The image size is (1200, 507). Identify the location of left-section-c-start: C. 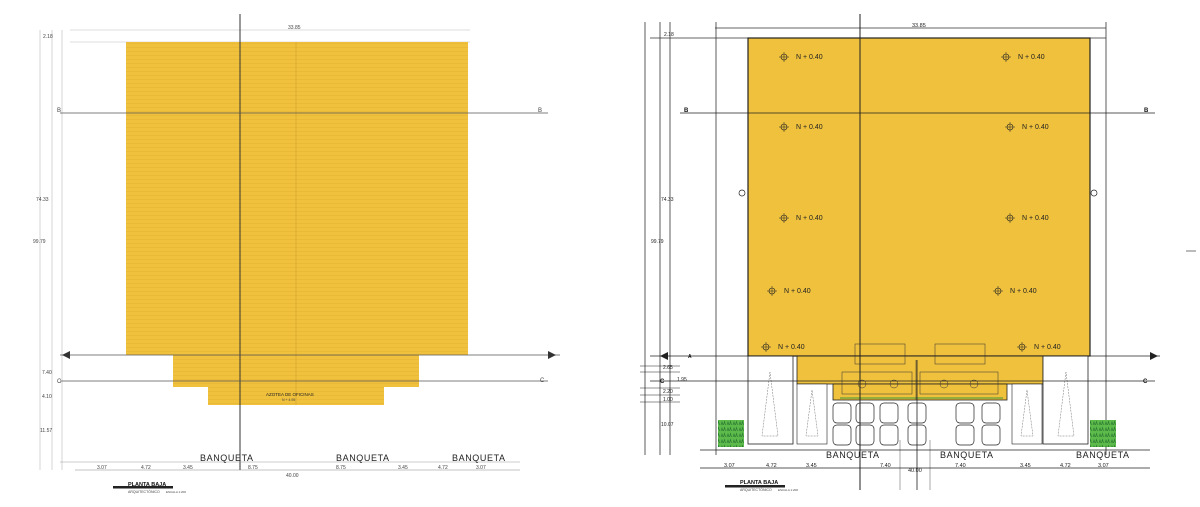
(59, 382).